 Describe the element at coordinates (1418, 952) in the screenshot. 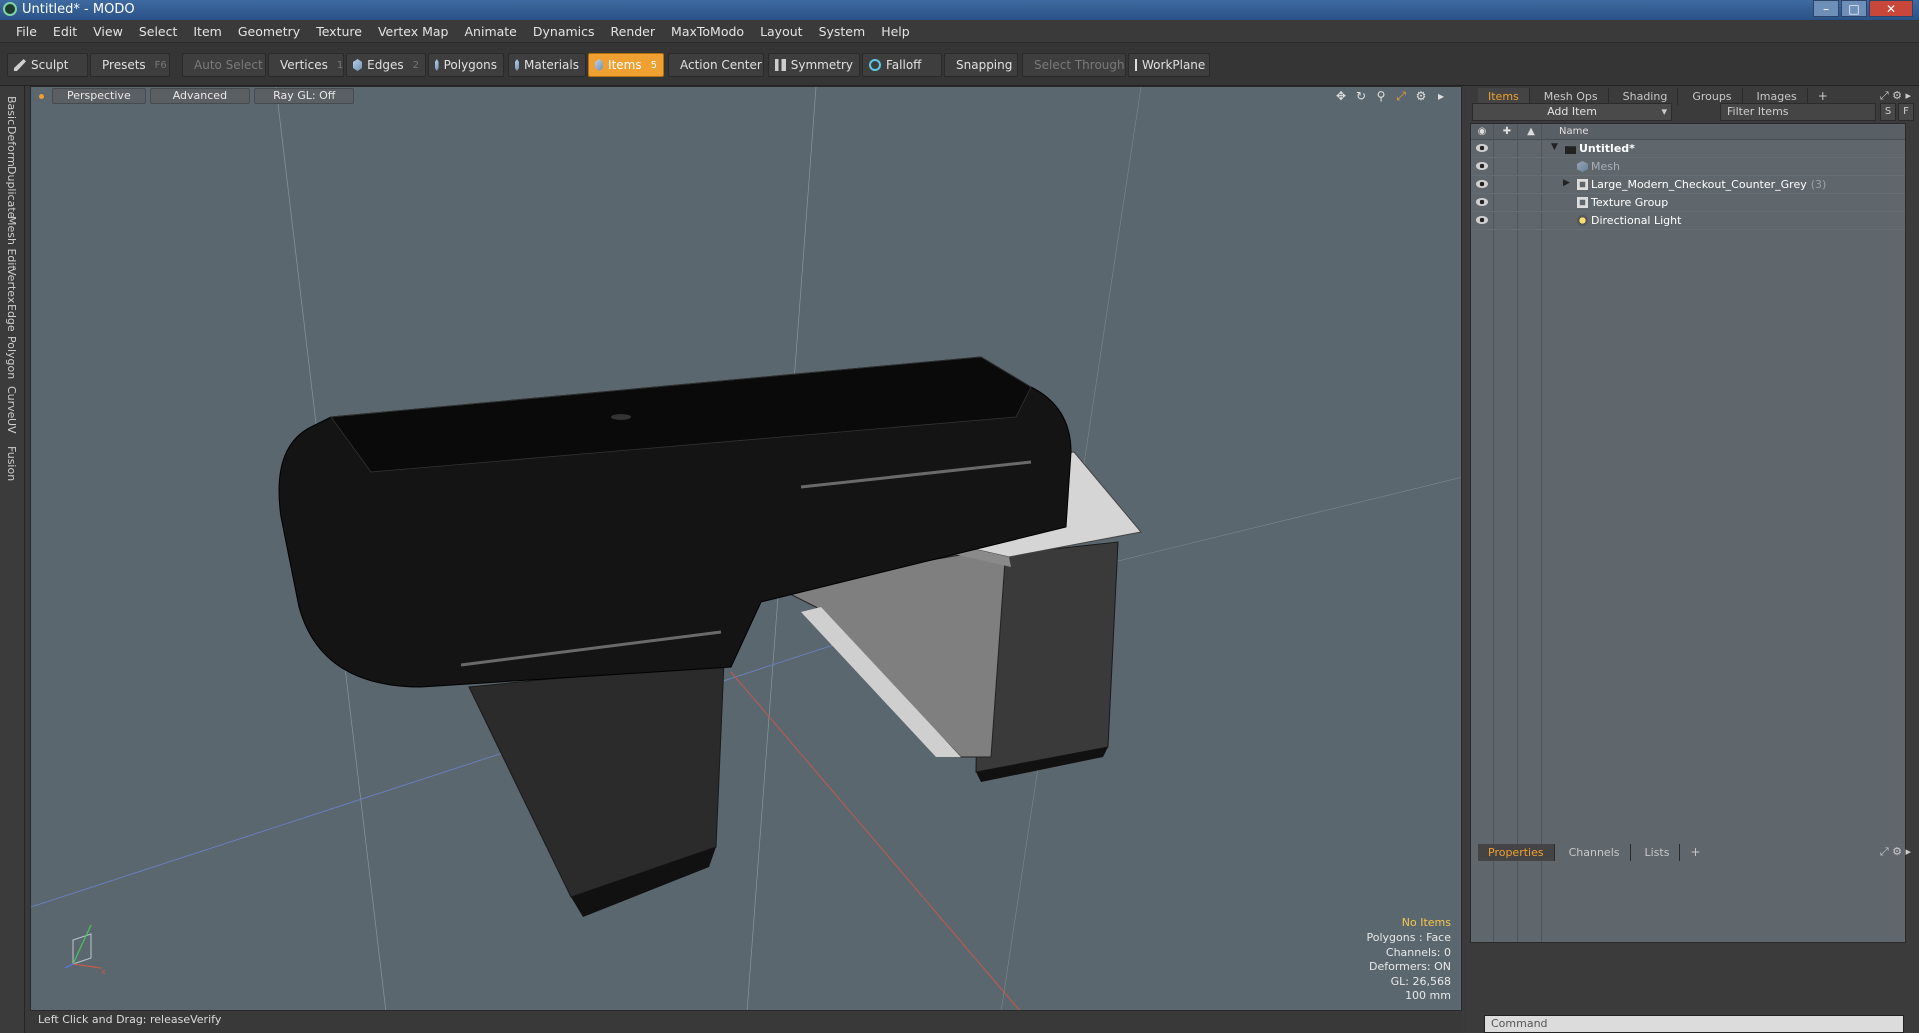

I see `channels-info: Channels: 0` at that location.